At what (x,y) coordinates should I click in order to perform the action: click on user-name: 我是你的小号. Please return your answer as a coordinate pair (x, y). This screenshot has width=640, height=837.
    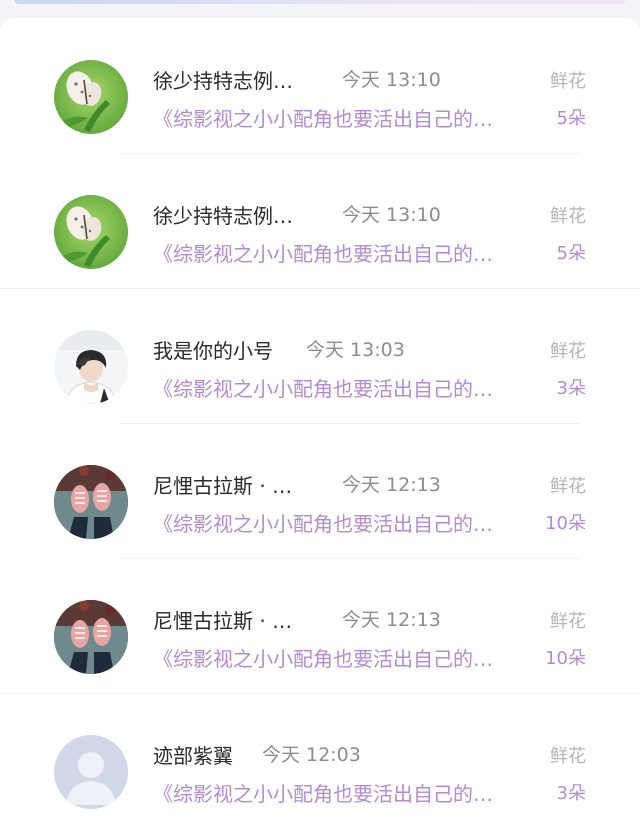
    Looking at the image, I should click on (213, 349).